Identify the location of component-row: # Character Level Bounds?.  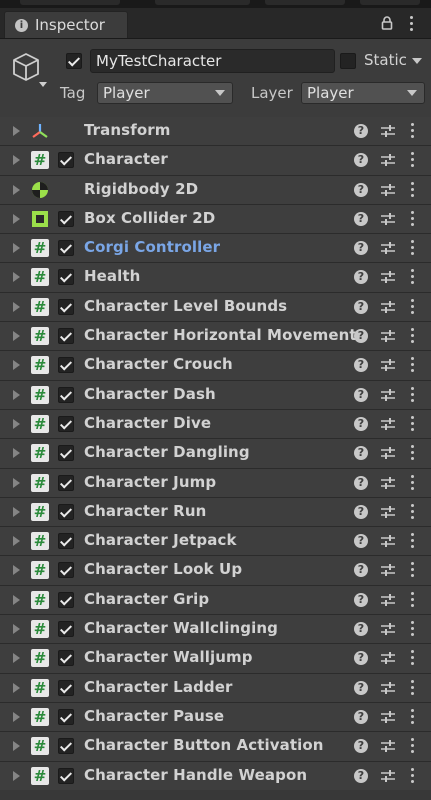
(215, 307).